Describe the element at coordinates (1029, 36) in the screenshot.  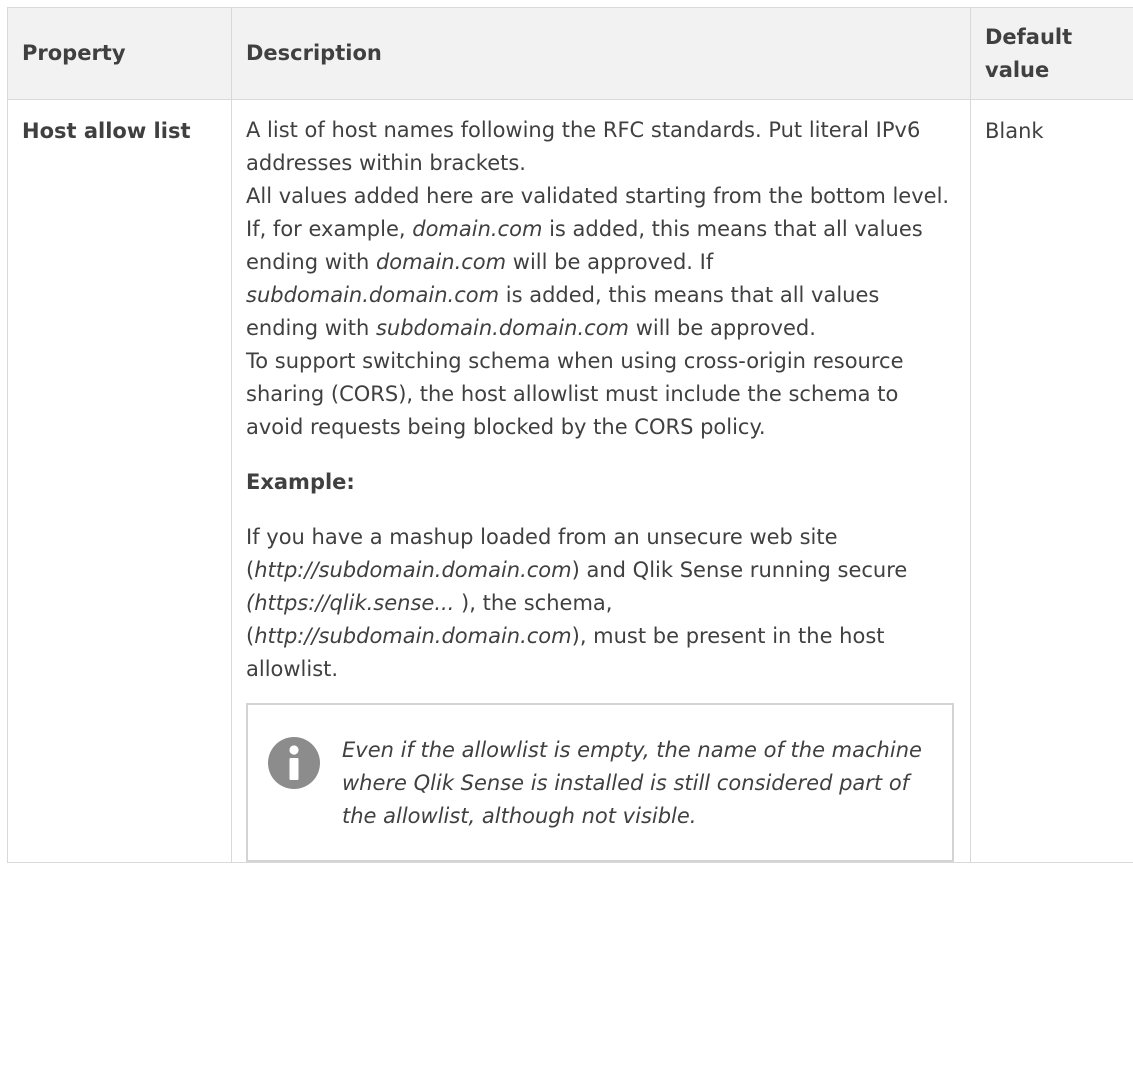
I see `header-default-line1: Default` at that location.